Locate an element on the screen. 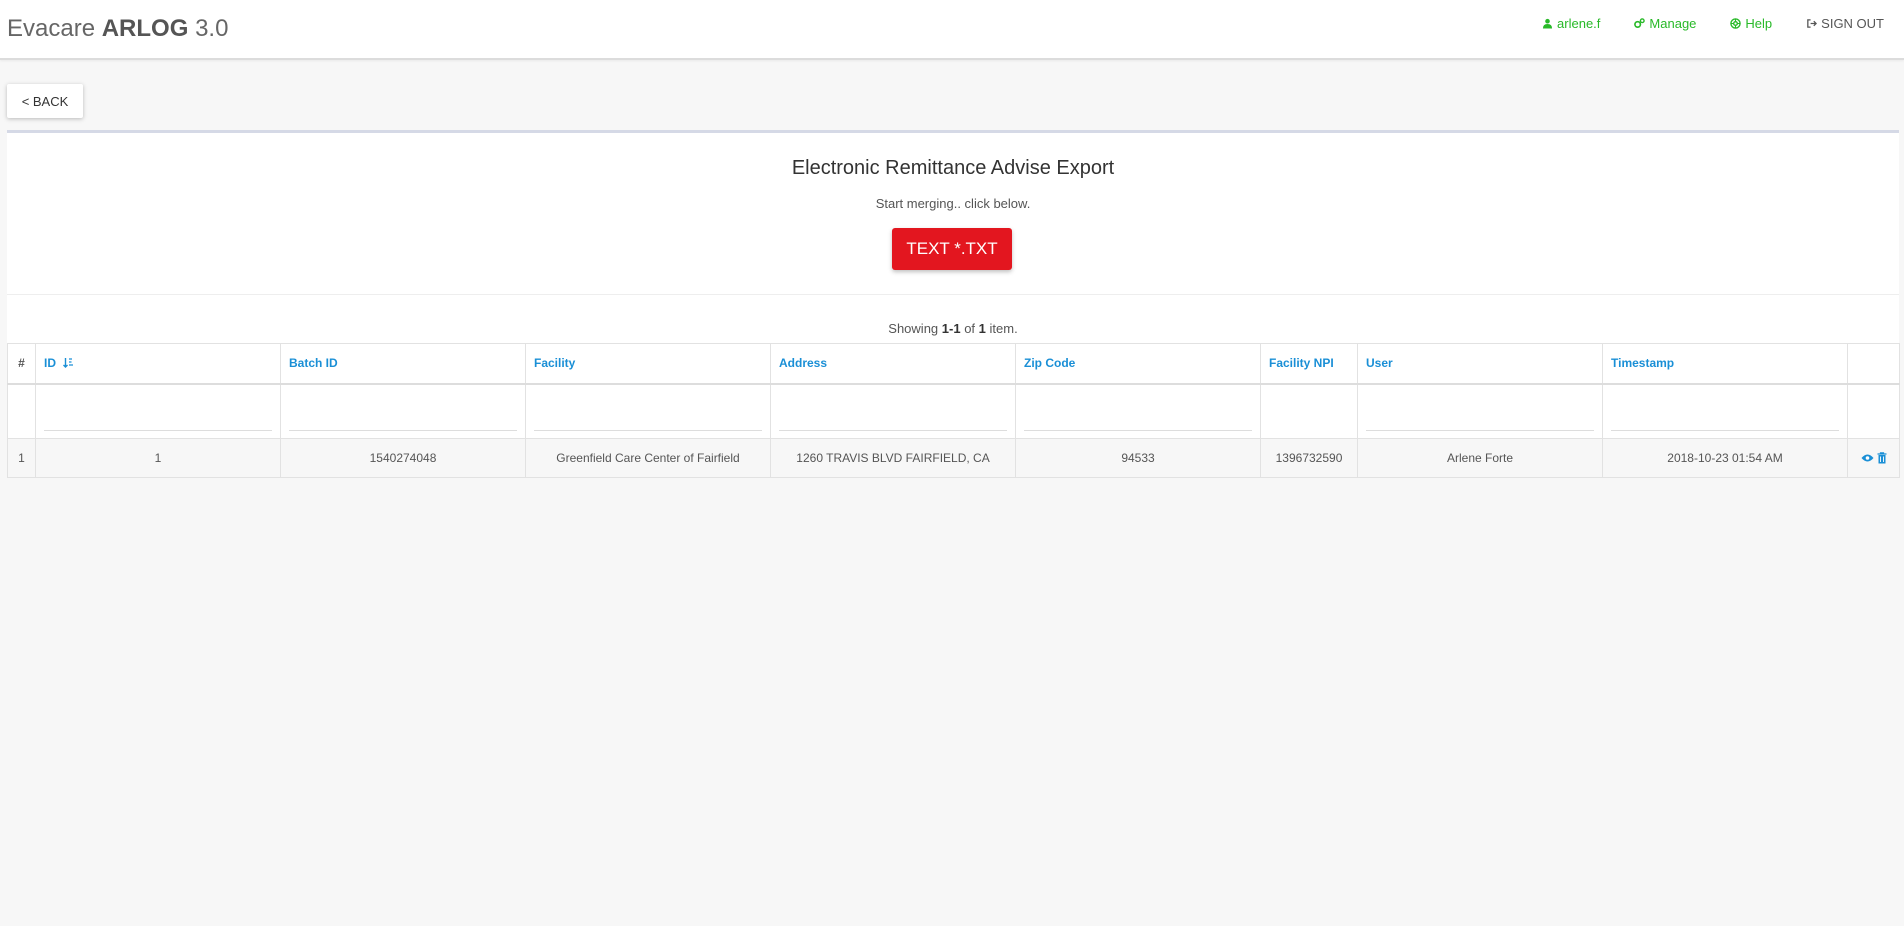 Image resolution: width=1904 pixels, height=926 pixels. nav-user-link: arlene.f is located at coordinates (1571, 23).